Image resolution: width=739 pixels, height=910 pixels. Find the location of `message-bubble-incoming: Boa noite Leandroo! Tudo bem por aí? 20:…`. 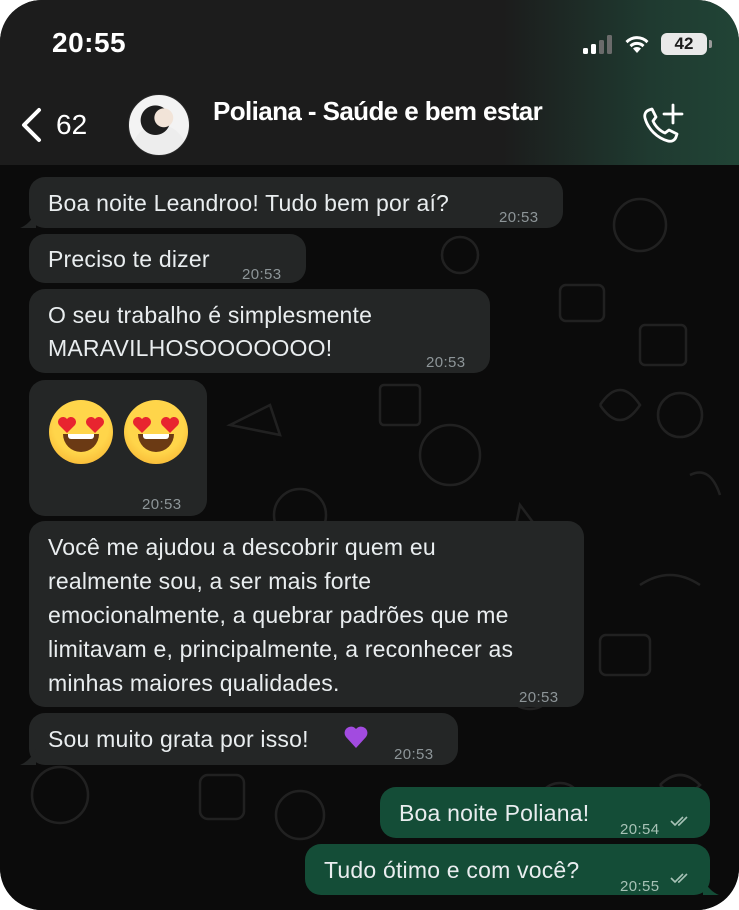

message-bubble-incoming: Boa noite Leandroo! Tudo bem por aí? 20:… is located at coordinates (291, 202).